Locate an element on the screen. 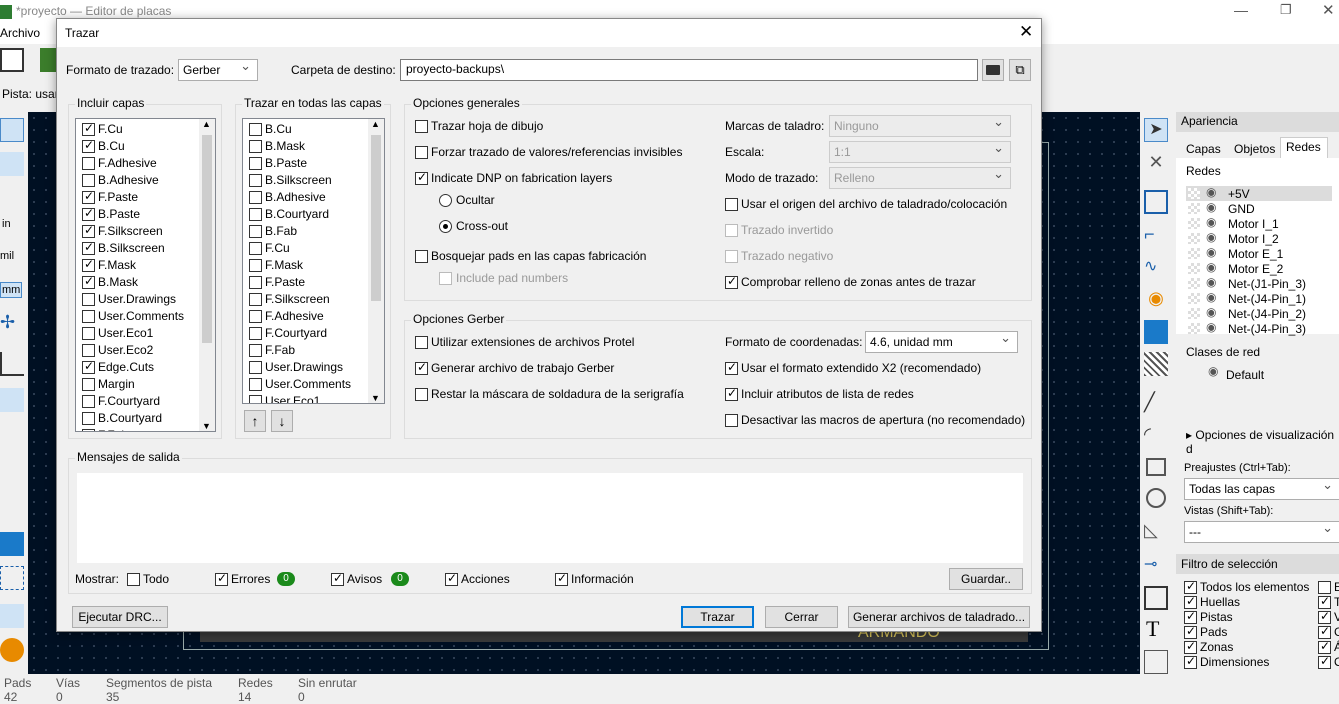  guardar-button: Guardar.. is located at coordinates (986, 579).